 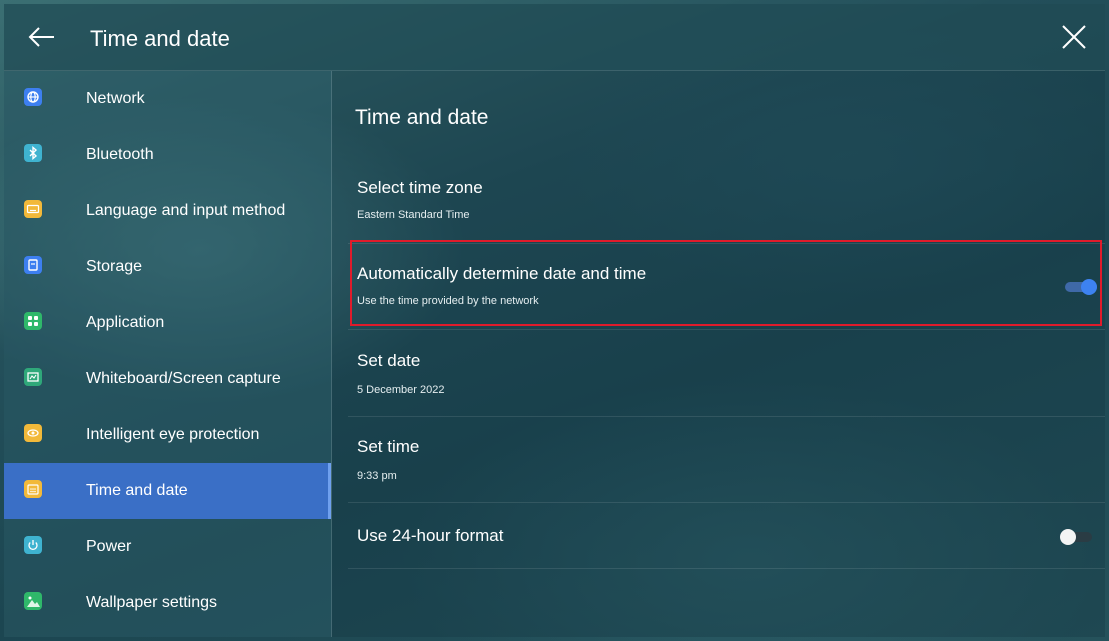 I want to click on sidebar-item-label: Network, so click(x=115, y=98).